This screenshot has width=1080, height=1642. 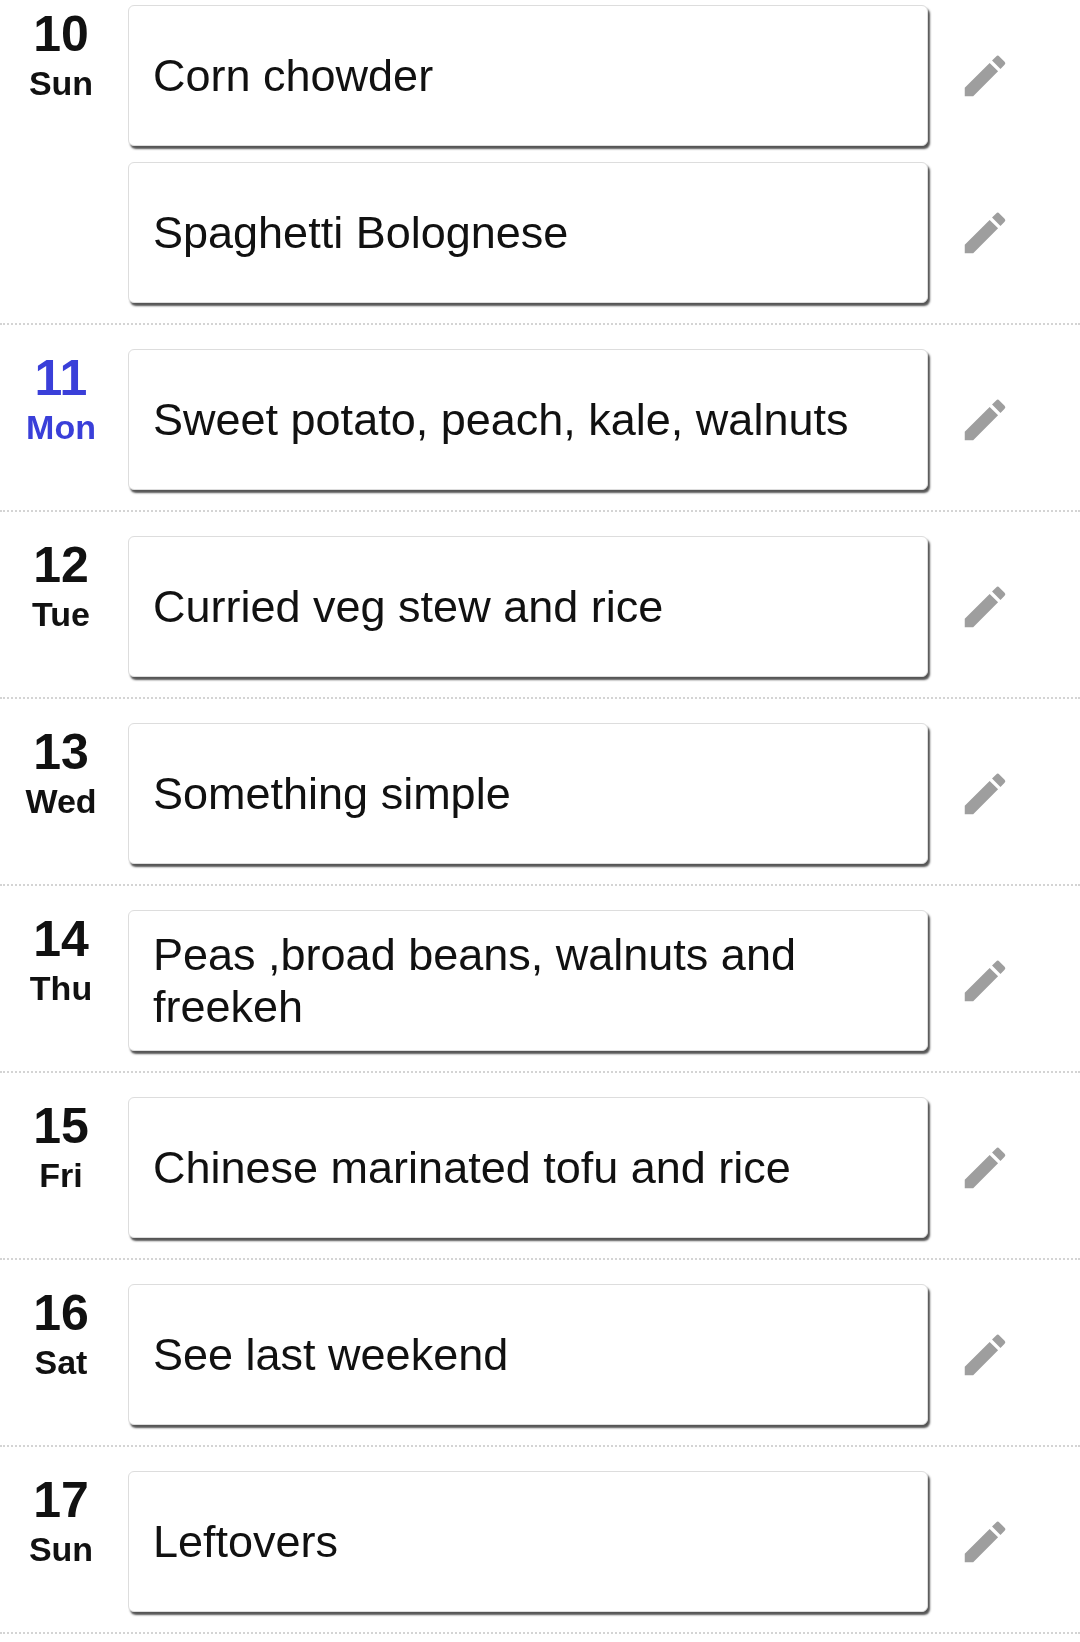 I want to click on weekday-label: Fri, so click(x=61, y=1175).